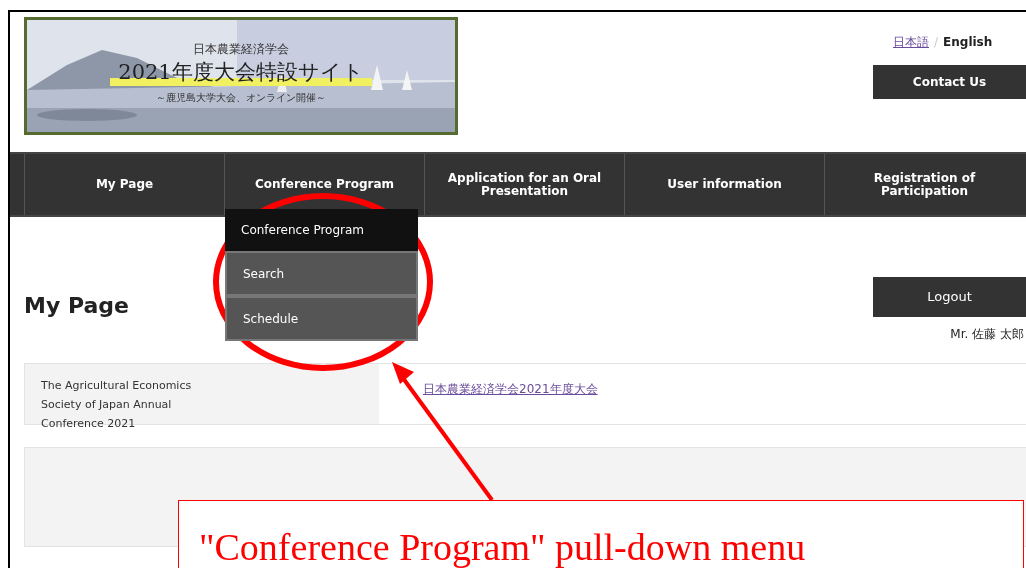 This screenshot has width=1026, height=568. I want to click on conference-name: The Agricultural Economics Society of Japan Annual Conference 2021, so click(117, 405).